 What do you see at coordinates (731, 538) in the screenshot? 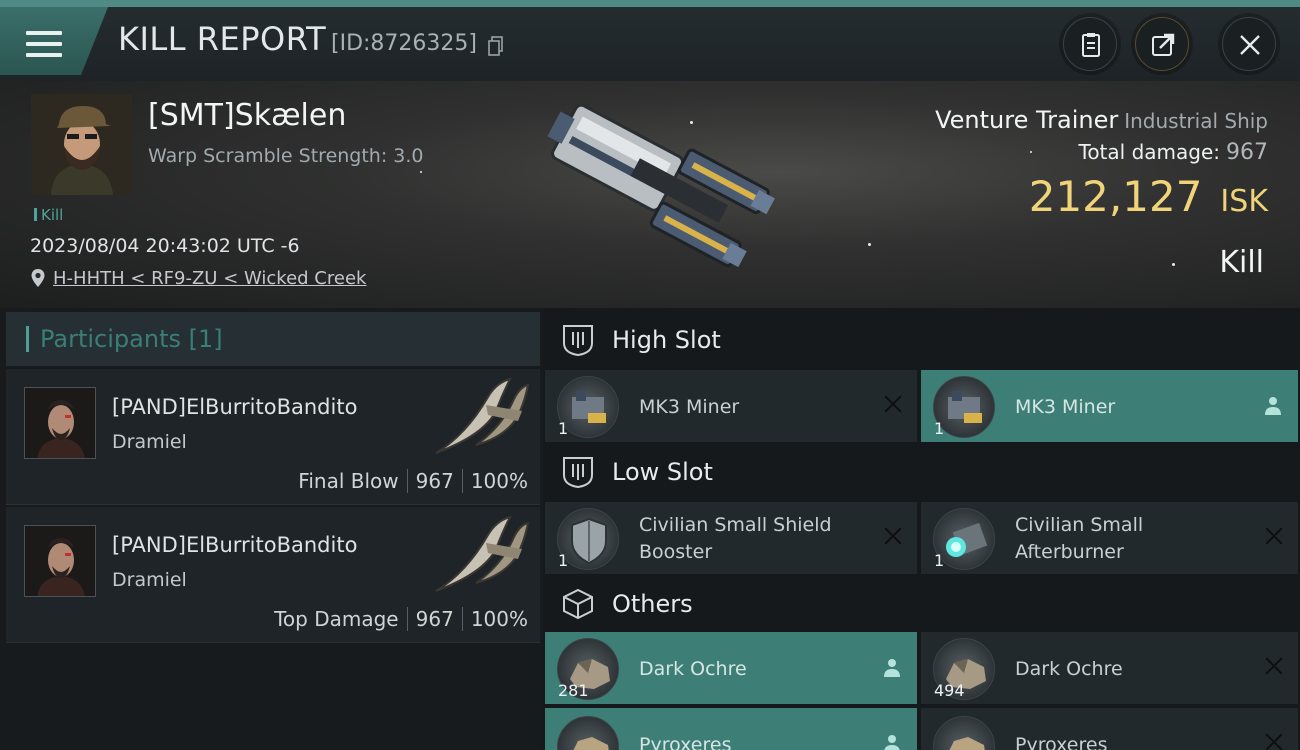
I see `module-item: 1 Civilian Small Shield Booster` at bounding box center [731, 538].